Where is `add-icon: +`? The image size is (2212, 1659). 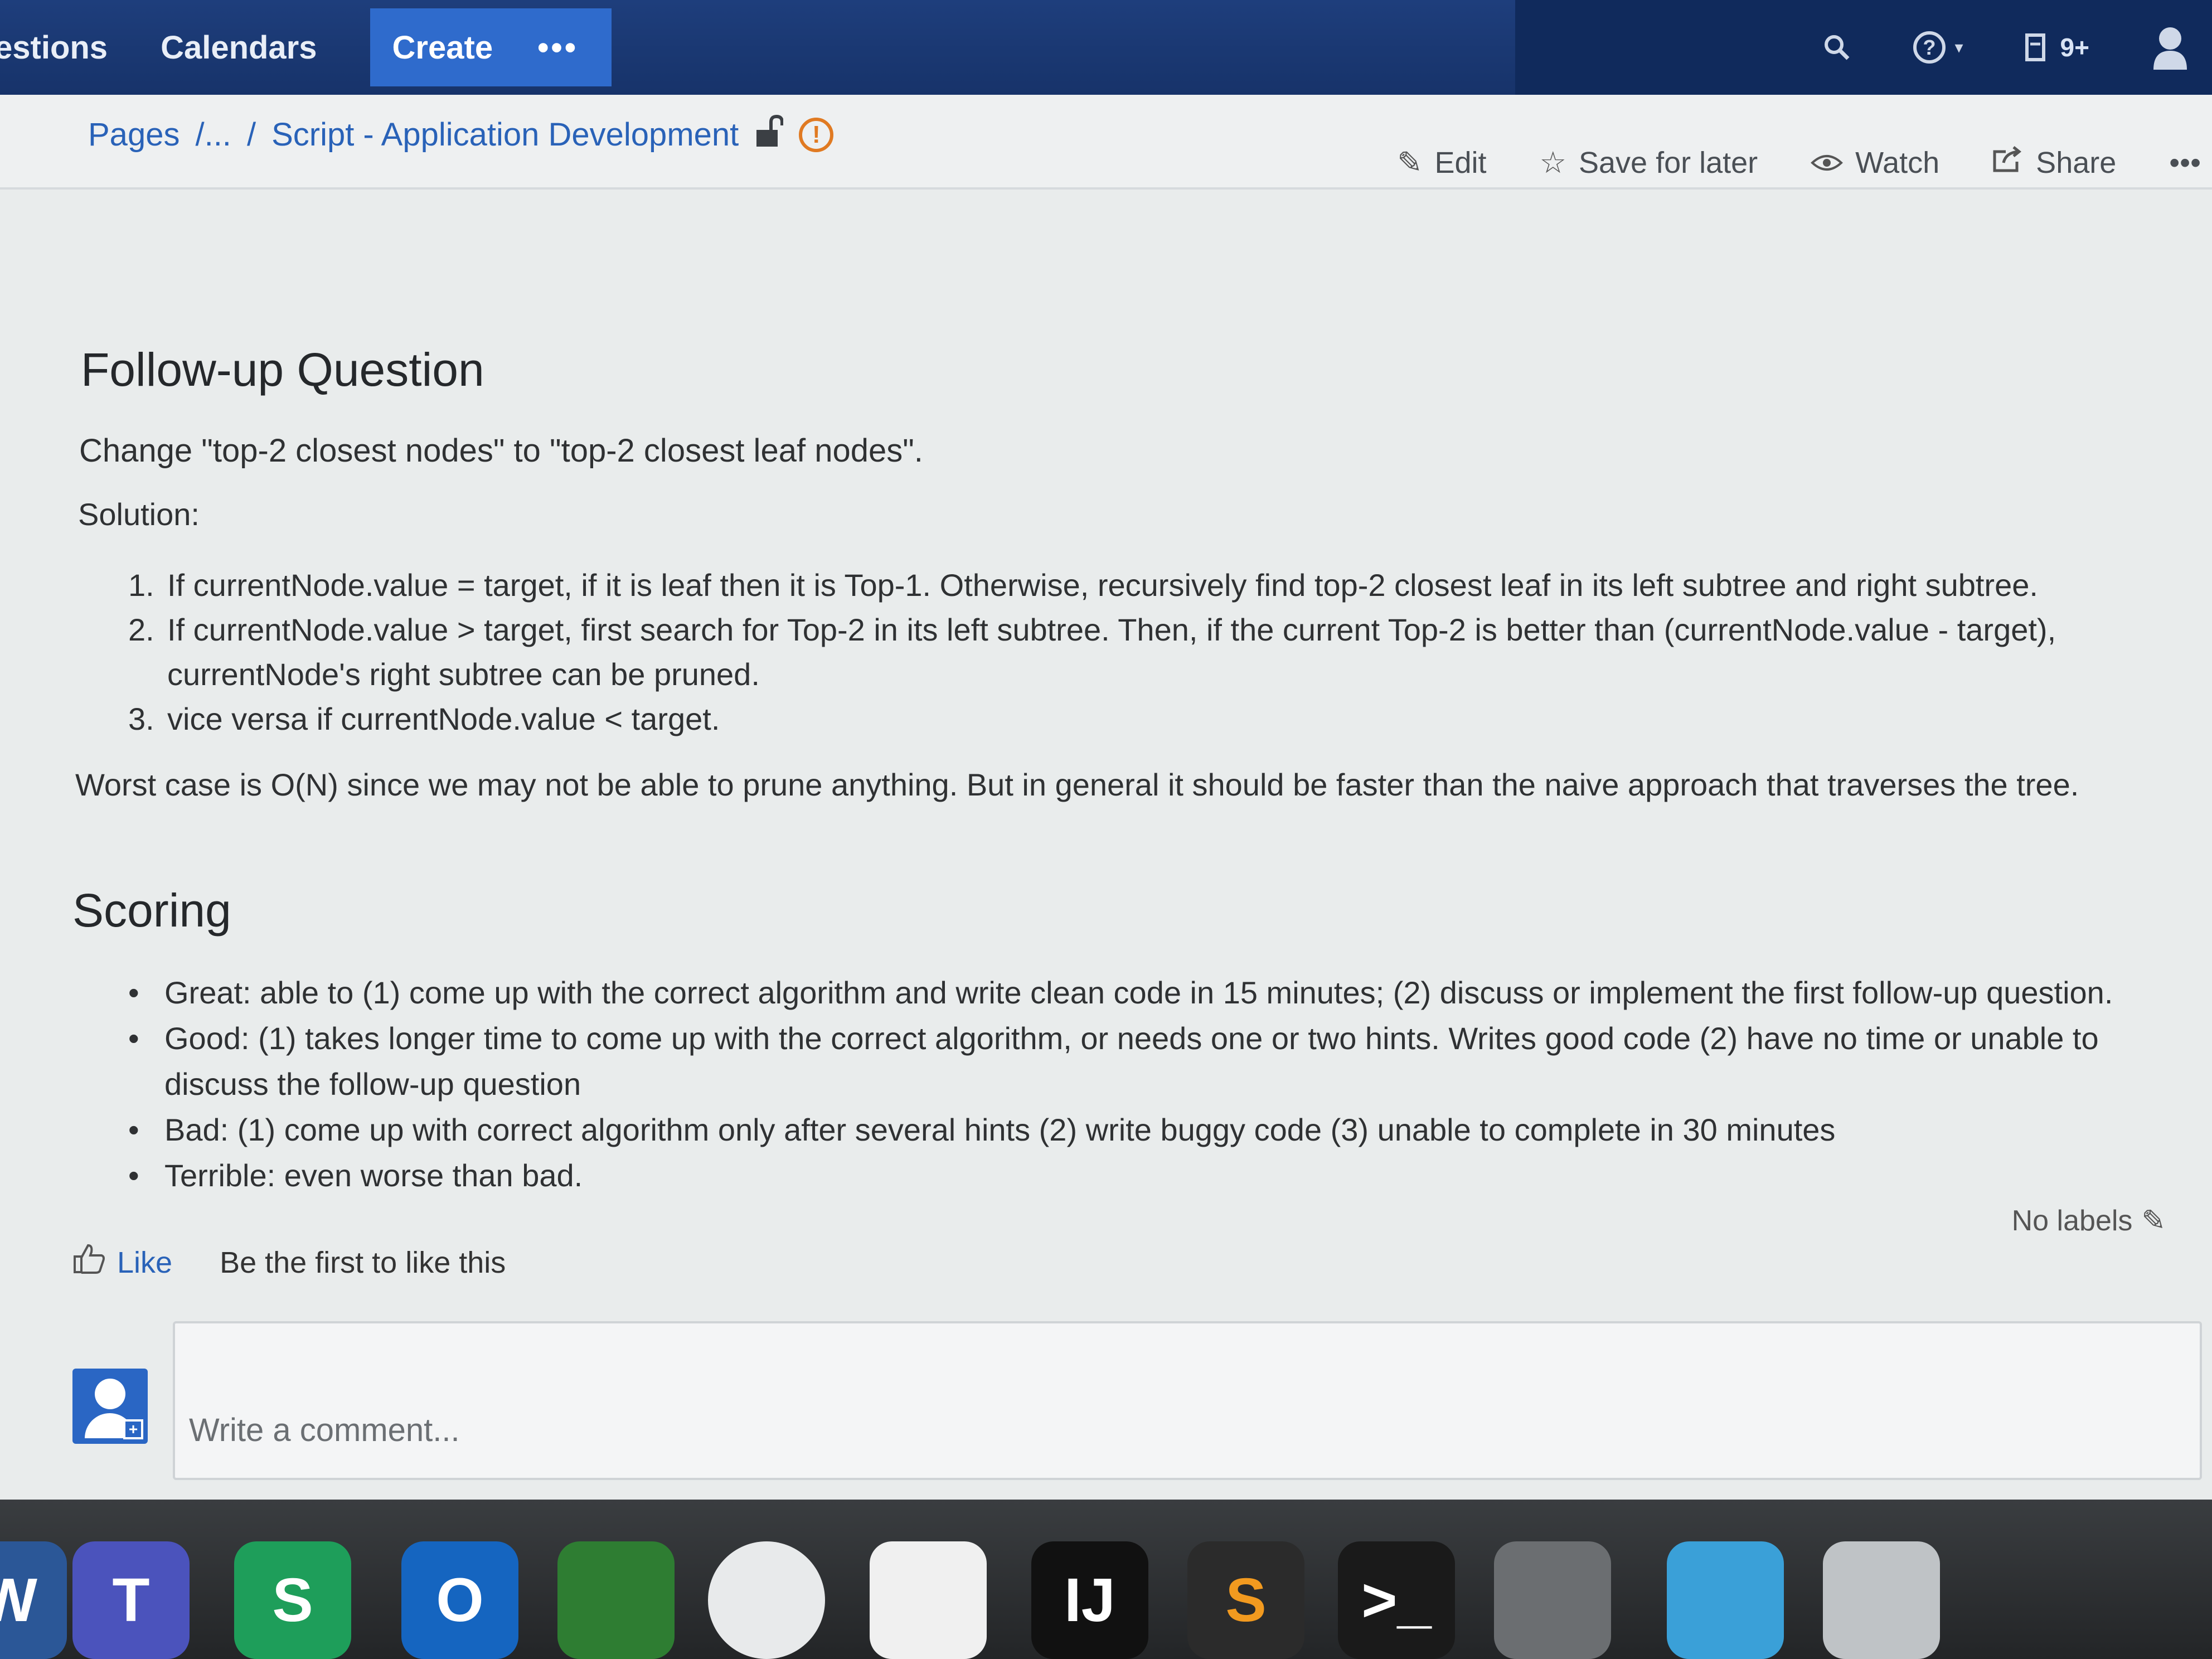
add-icon: + is located at coordinates (133, 1429).